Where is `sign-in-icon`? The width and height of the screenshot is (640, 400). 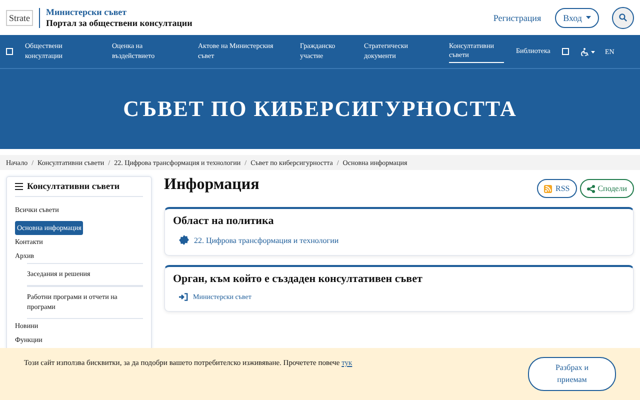 sign-in-icon is located at coordinates (183, 297).